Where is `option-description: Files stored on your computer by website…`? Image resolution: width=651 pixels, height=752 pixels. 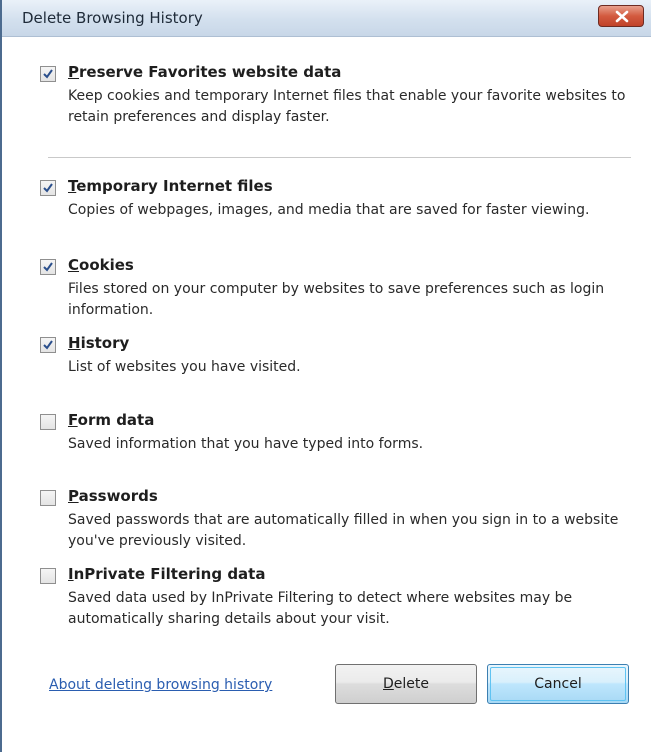
option-description: Files stored on your computer by website… is located at coordinates (336, 299).